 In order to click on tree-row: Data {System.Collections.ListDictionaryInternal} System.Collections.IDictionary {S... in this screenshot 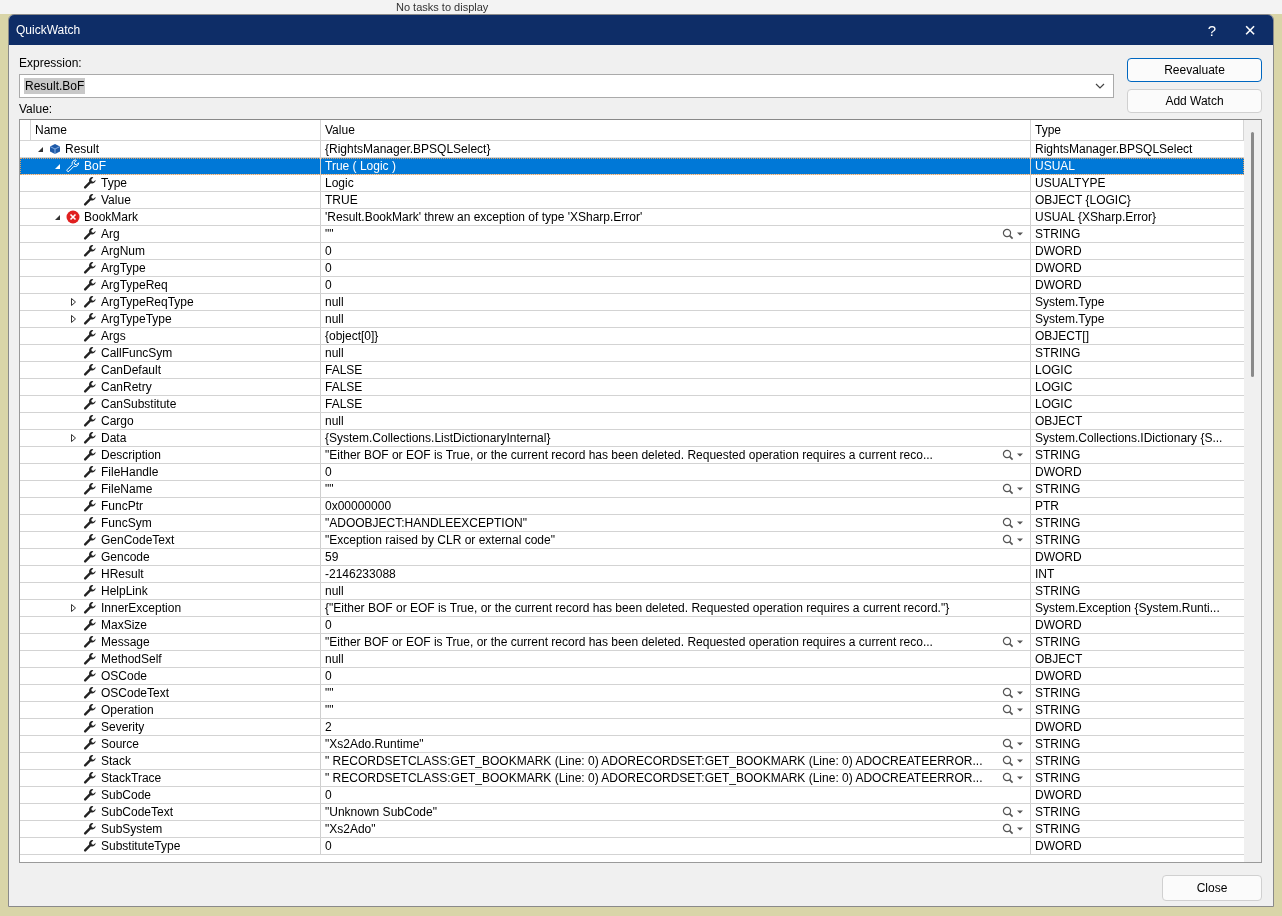, I will do `click(632, 438)`.